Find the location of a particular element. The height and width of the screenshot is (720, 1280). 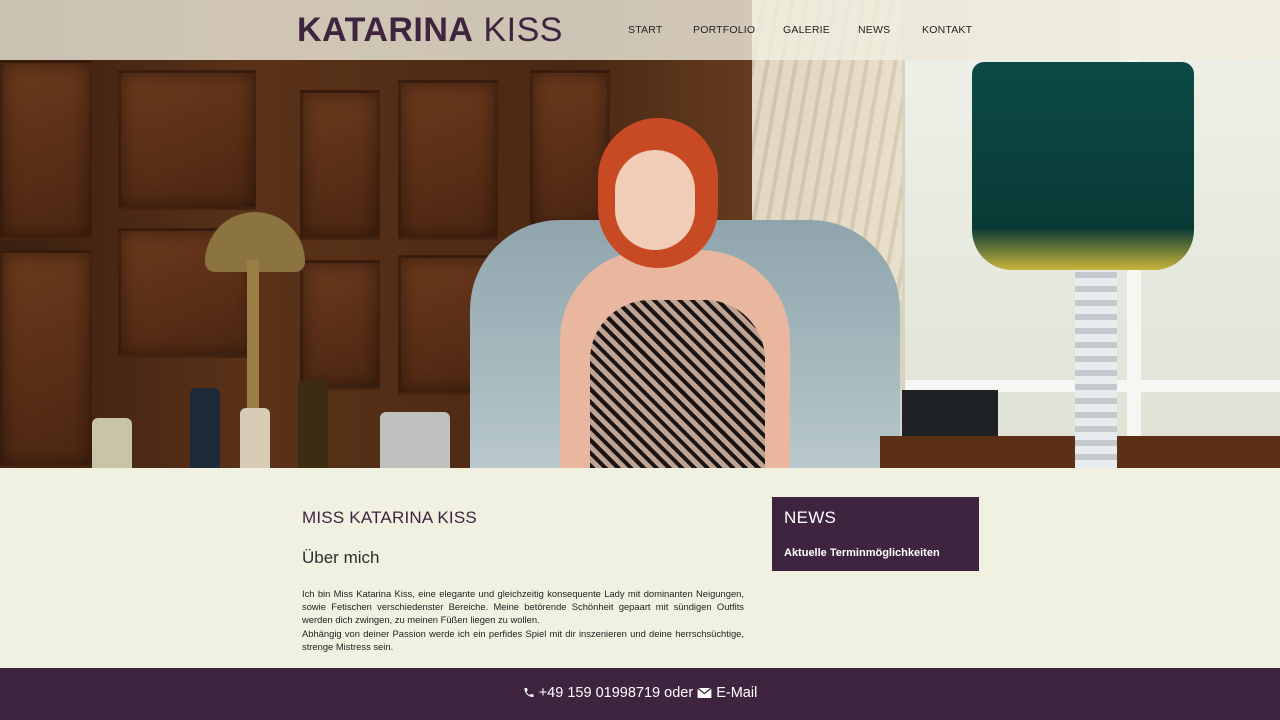

envelope-icon is located at coordinates (704, 695).